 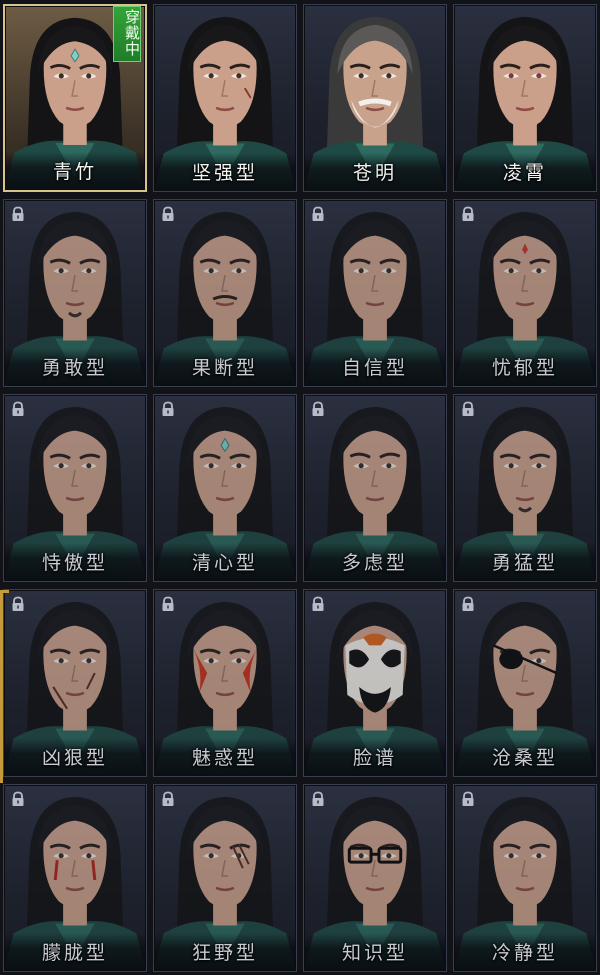 What do you see at coordinates (525, 488) in the screenshot?
I see `appearance-card: 勇猛型` at bounding box center [525, 488].